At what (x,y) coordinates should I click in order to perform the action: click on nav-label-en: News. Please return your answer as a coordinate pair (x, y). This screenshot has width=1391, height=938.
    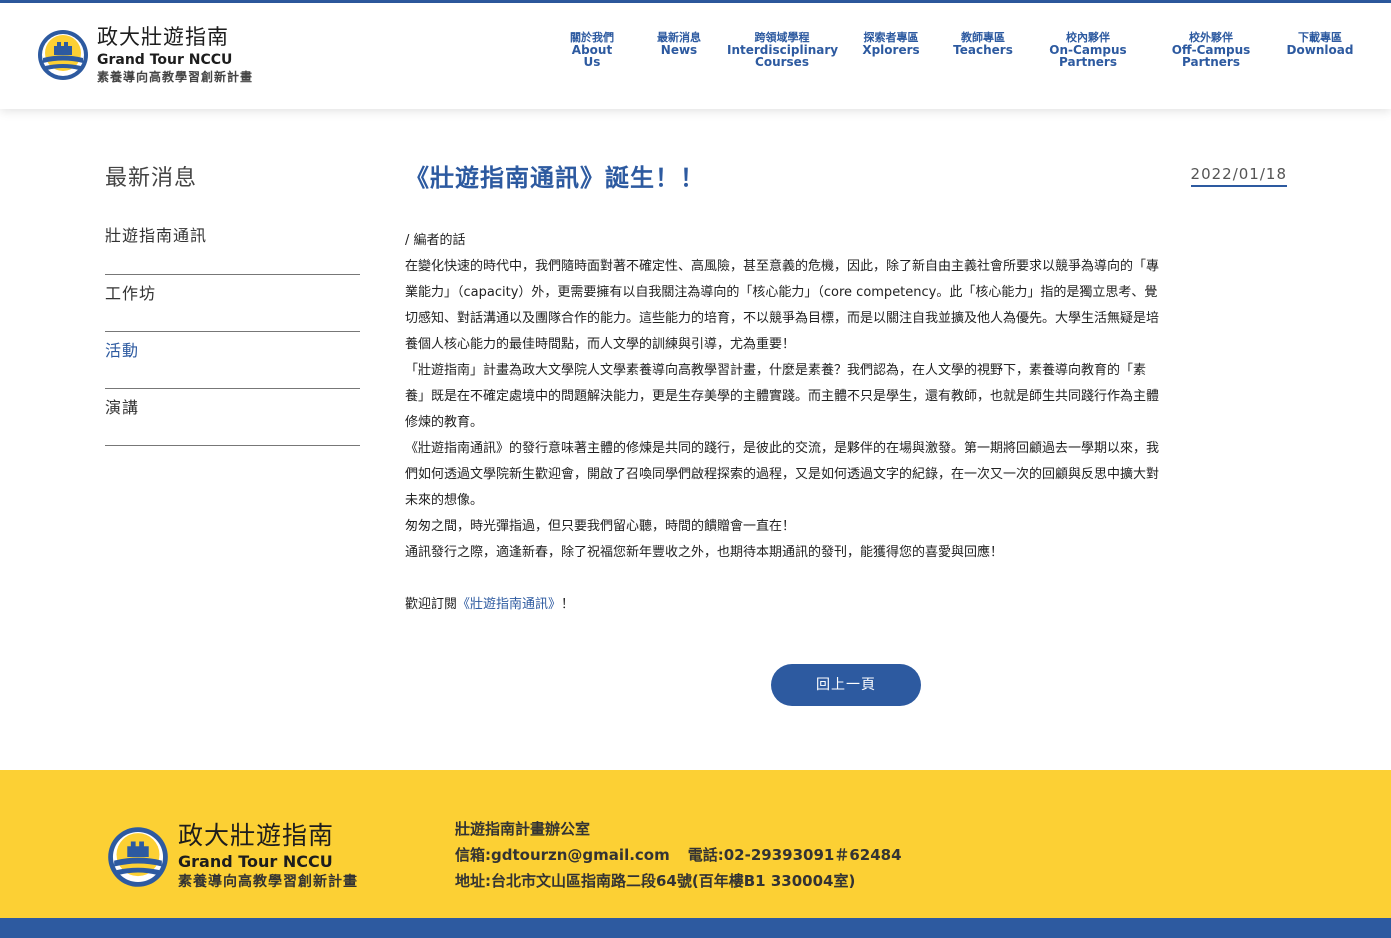
    Looking at the image, I should click on (679, 50).